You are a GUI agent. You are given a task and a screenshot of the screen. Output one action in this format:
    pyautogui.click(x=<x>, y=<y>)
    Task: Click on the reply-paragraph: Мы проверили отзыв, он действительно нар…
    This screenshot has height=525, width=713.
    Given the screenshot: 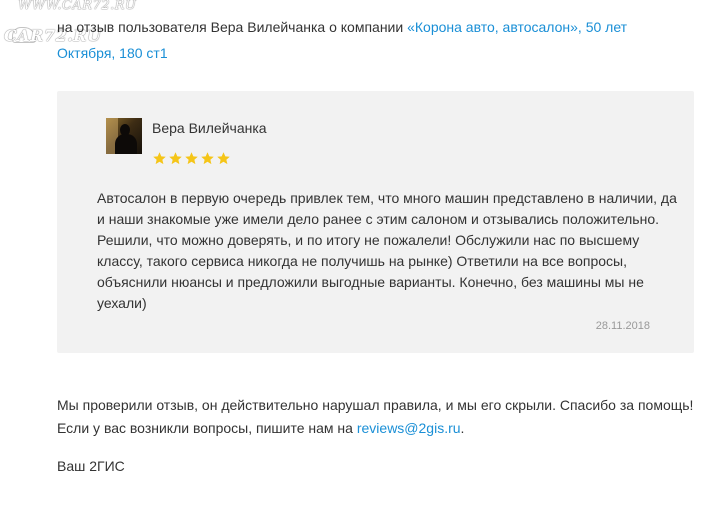 What is the action you would take?
    pyautogui.click(x=377, y=417)
    